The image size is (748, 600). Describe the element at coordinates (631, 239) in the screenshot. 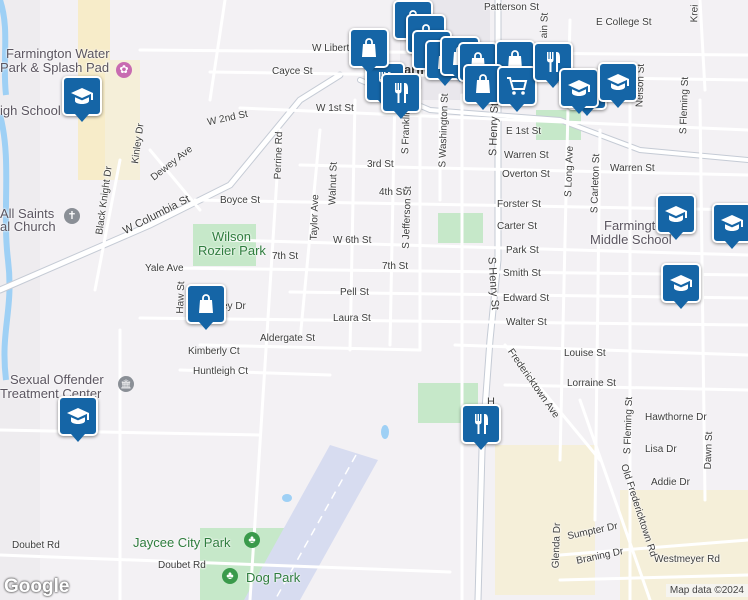

I see `place-label-farmington-ms-2: Middle School` at that location.